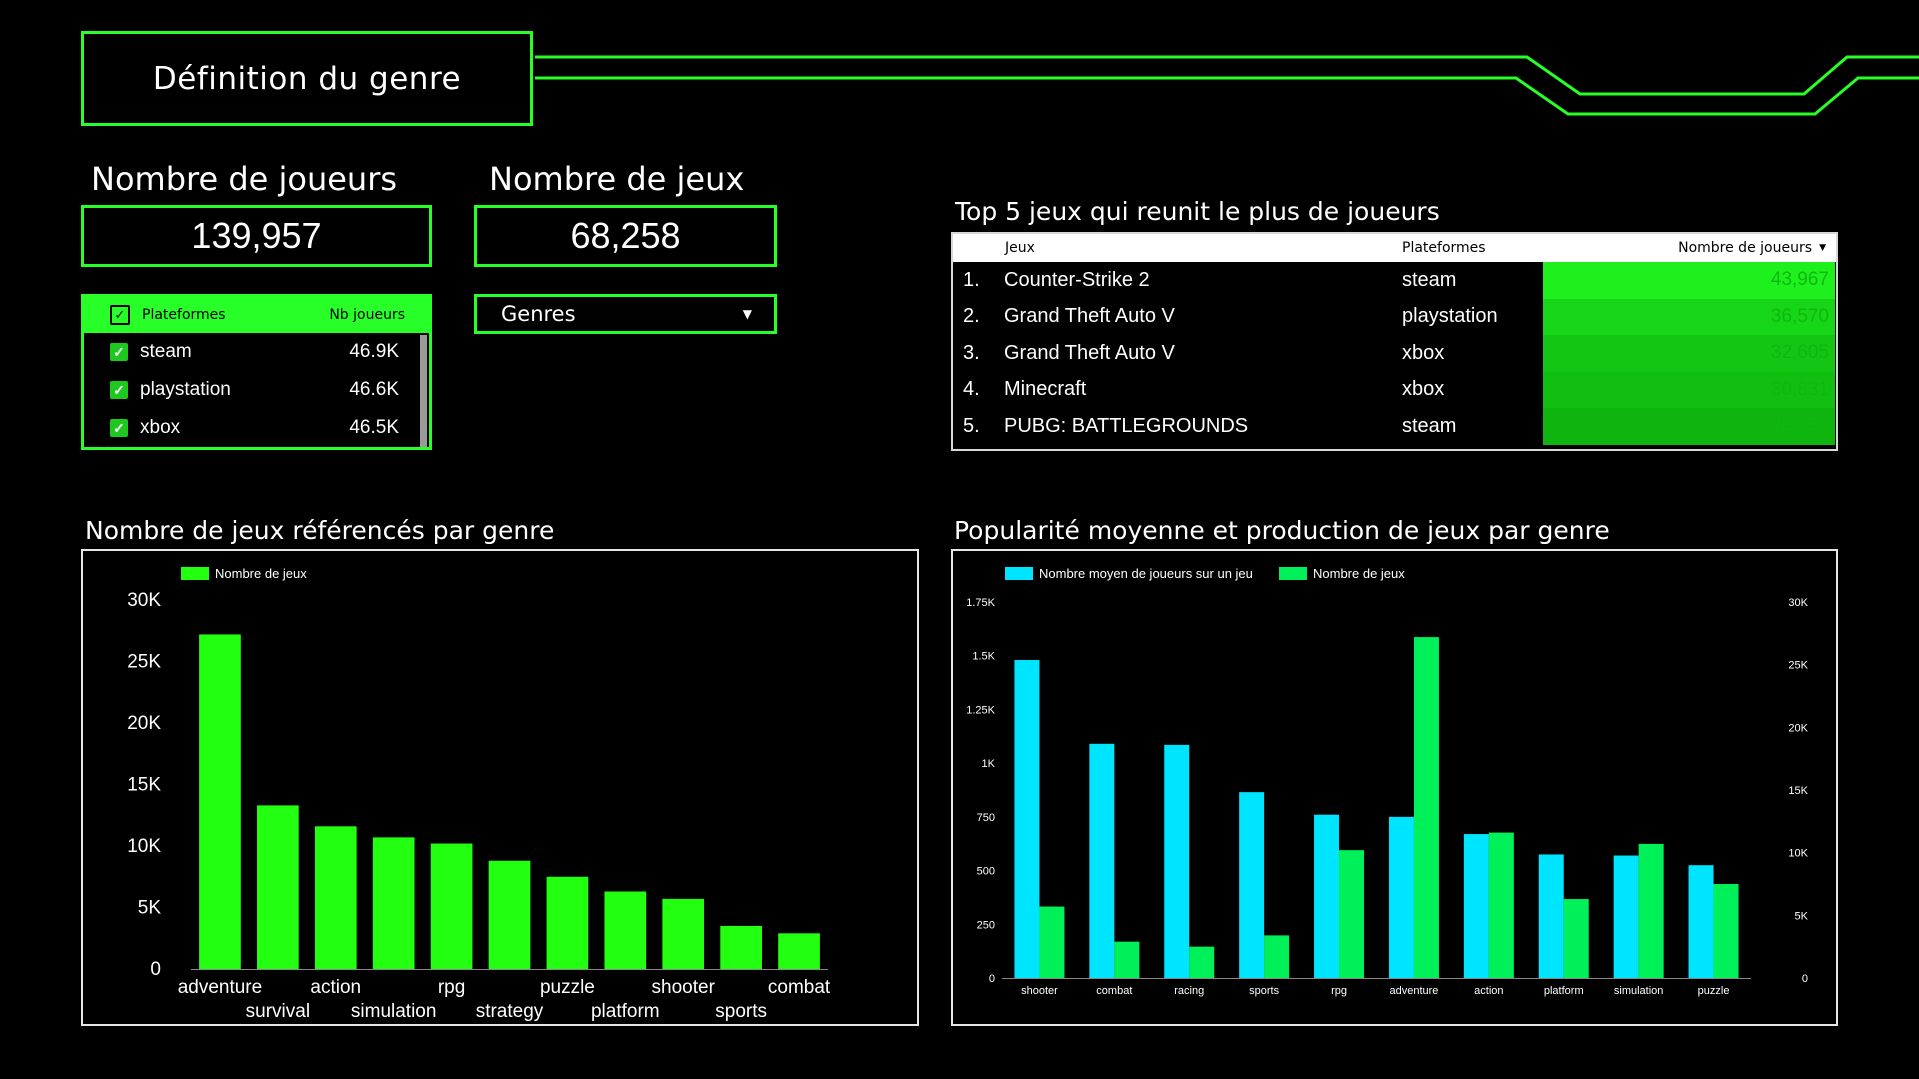 This screenshot has width=1919, height=1079. I want to click on y-tick-label: 25K, so click(144, 662).